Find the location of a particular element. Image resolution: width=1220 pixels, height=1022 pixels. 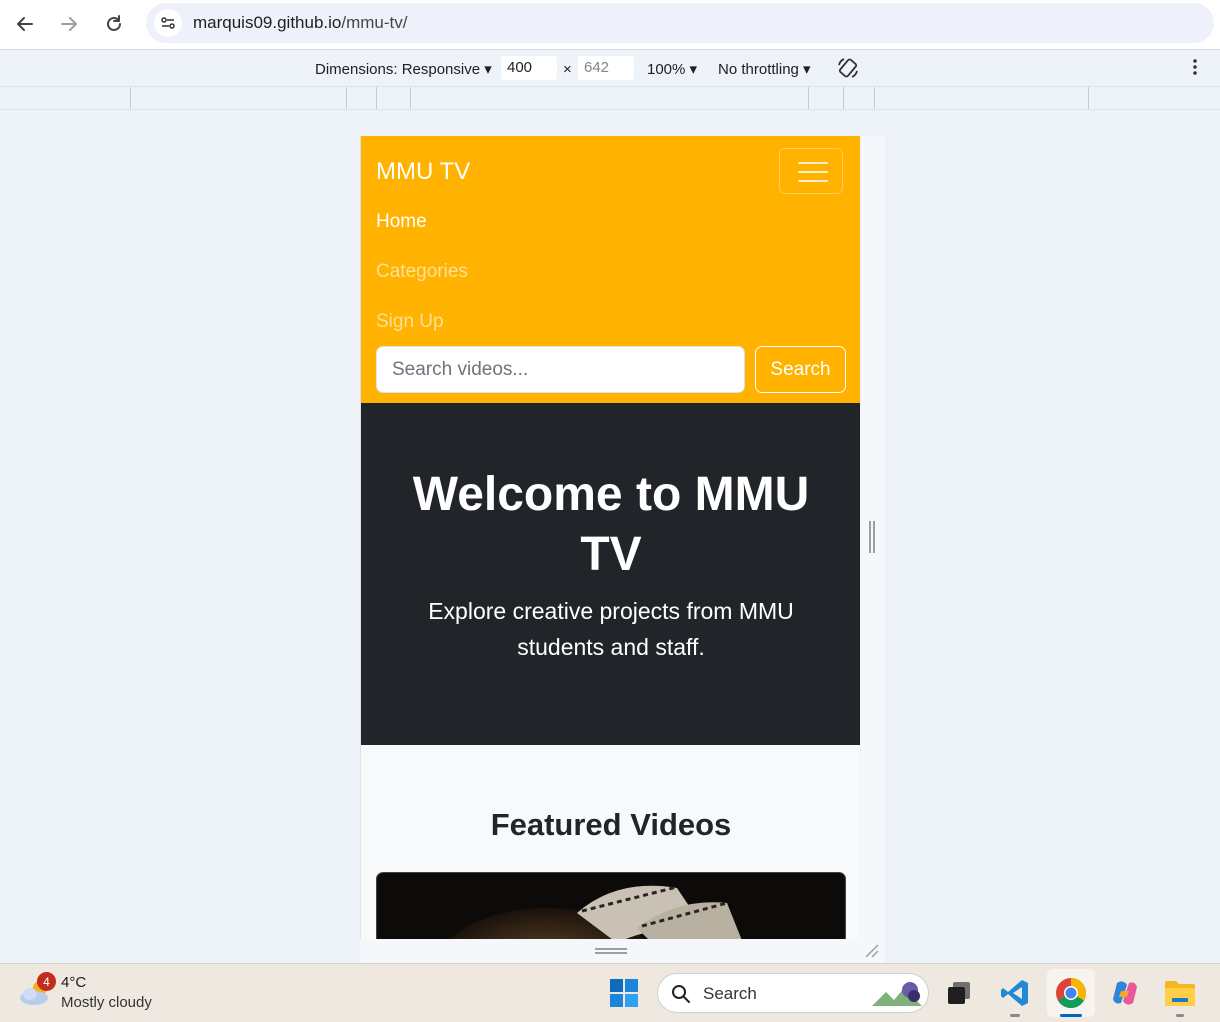

windows-taskbar: 4 4°C Mostly cloudy Search is located at coordinates (610, 992).